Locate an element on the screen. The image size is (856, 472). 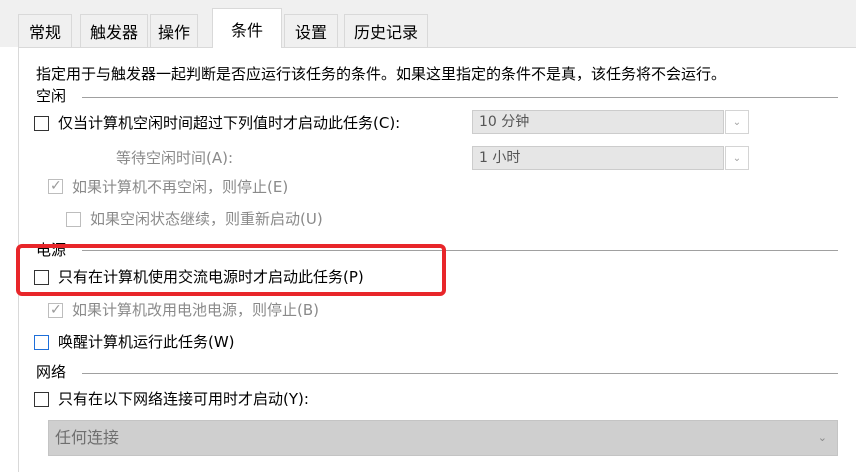
wake-to-run-checkbox is located at coordinates (41, 342).